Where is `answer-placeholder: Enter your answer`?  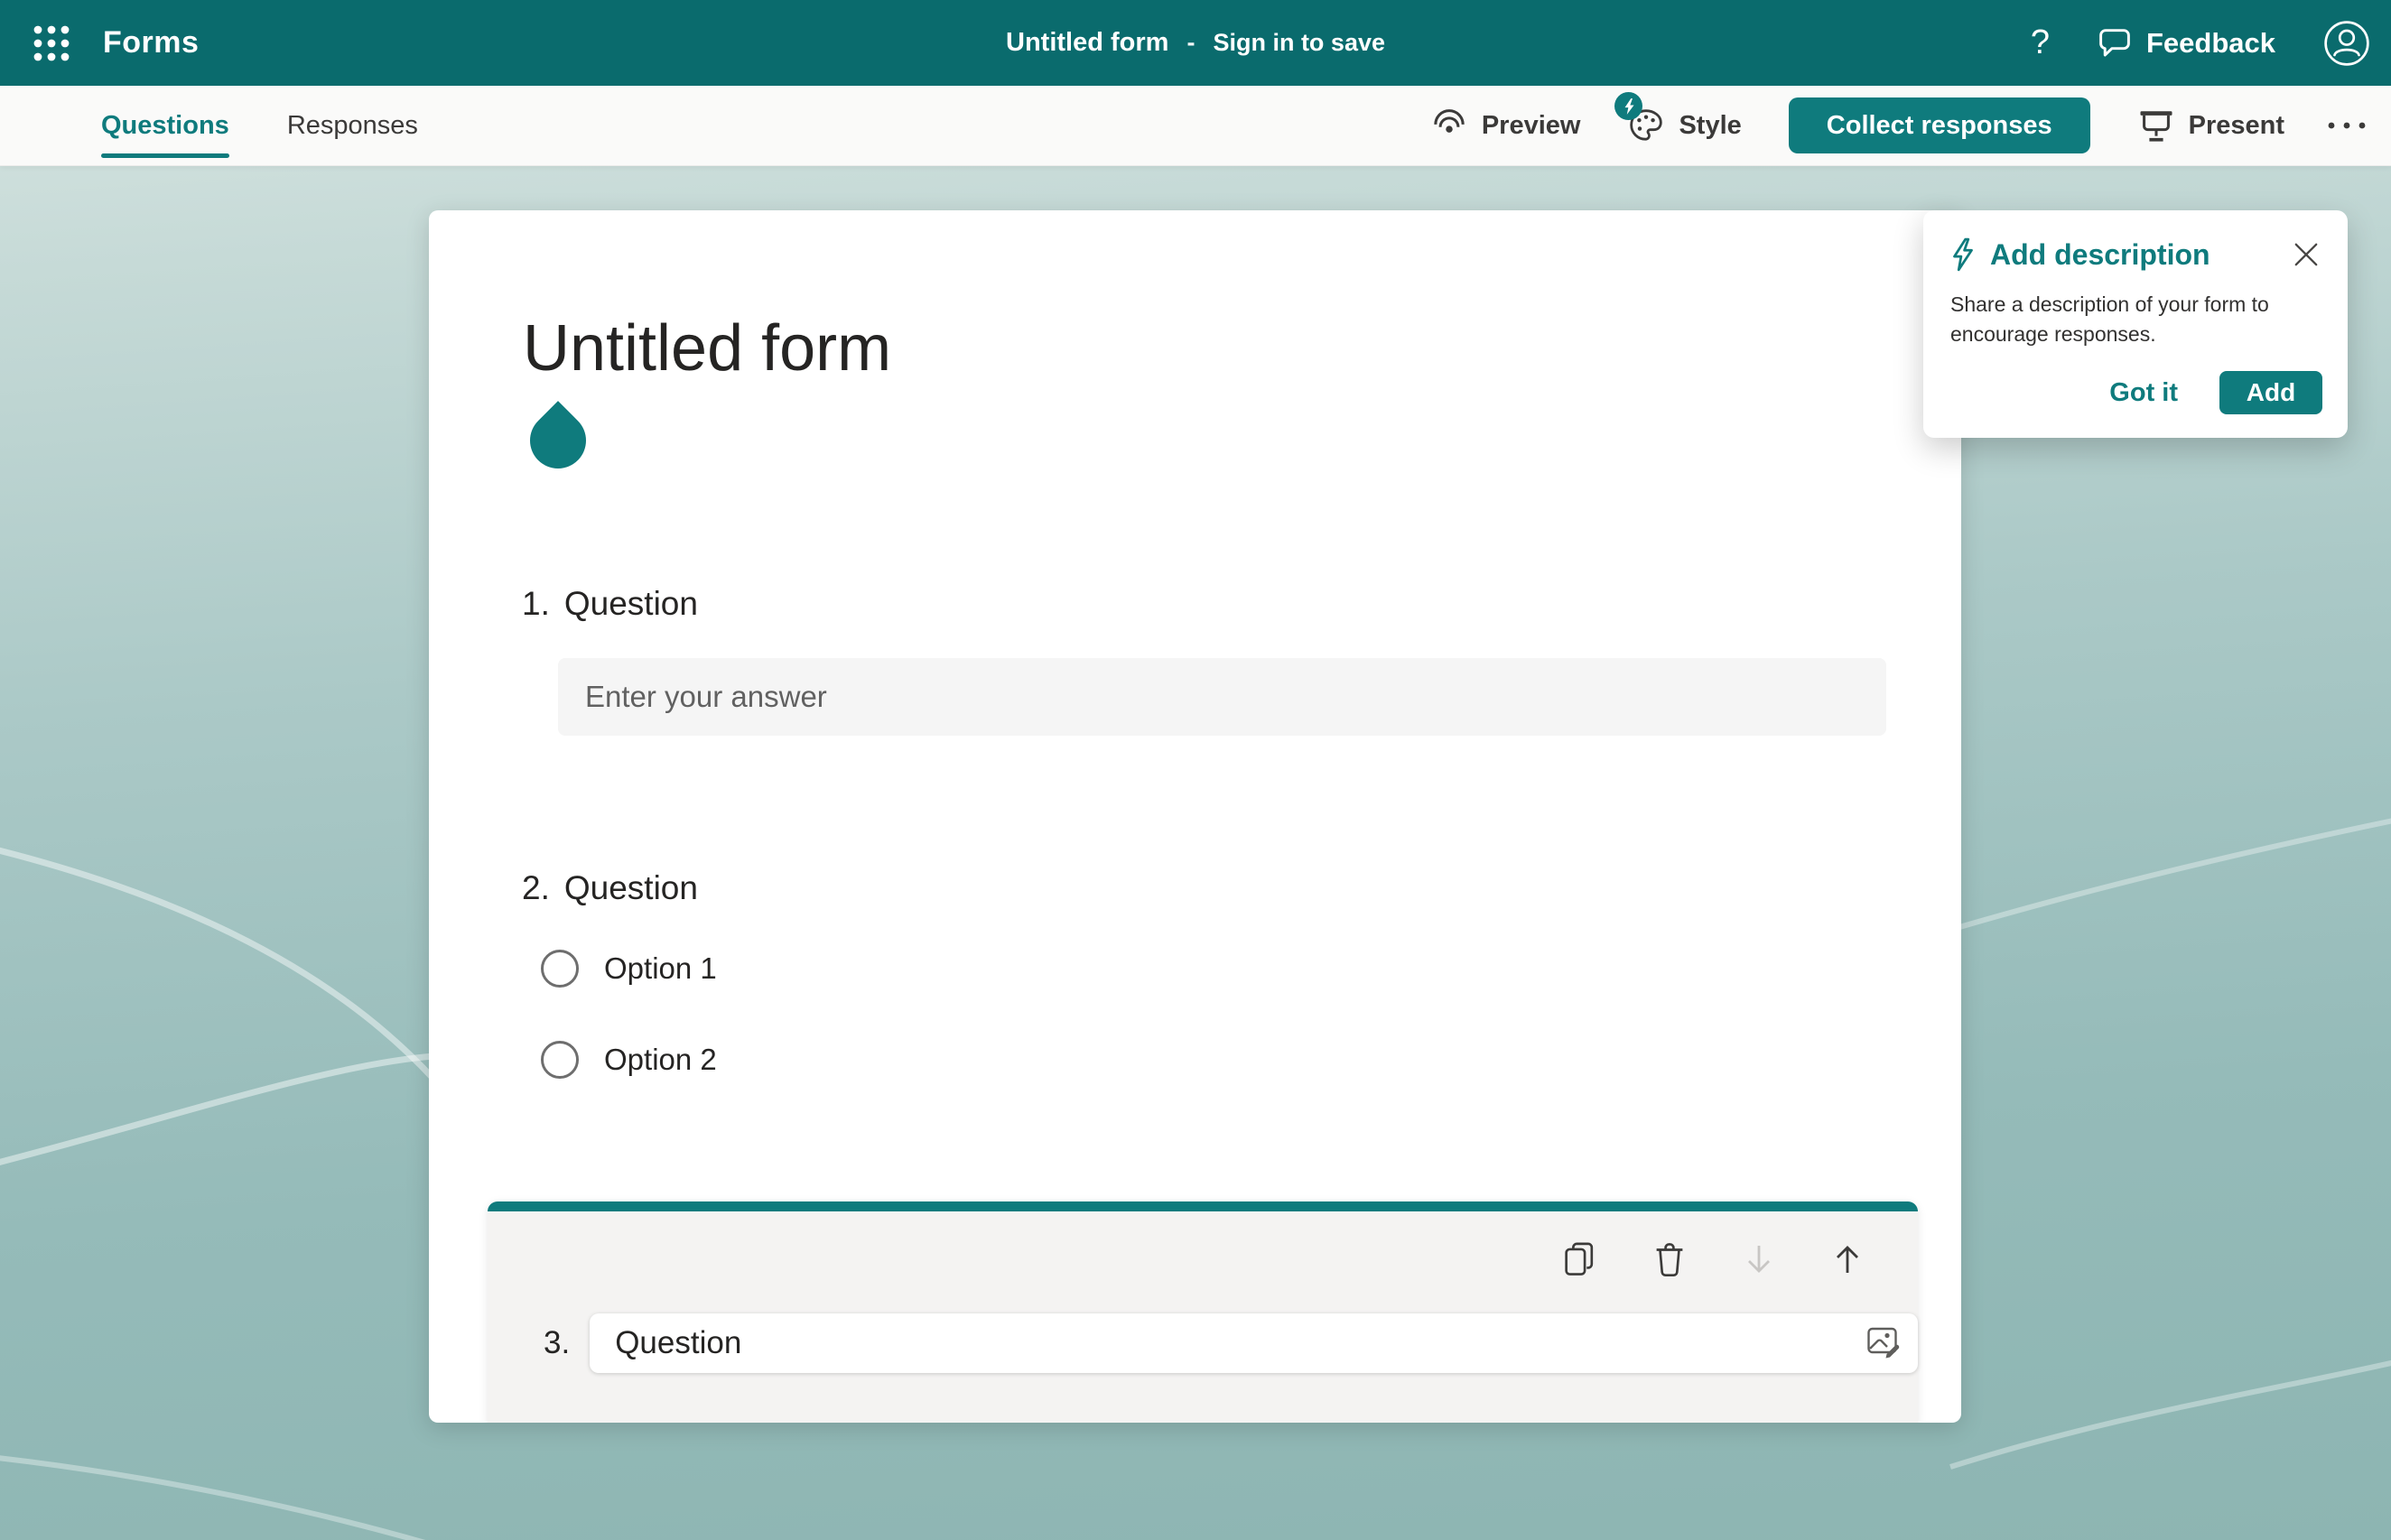
answer-placeholder: Enter your answer is located at coordinates (706, 696).